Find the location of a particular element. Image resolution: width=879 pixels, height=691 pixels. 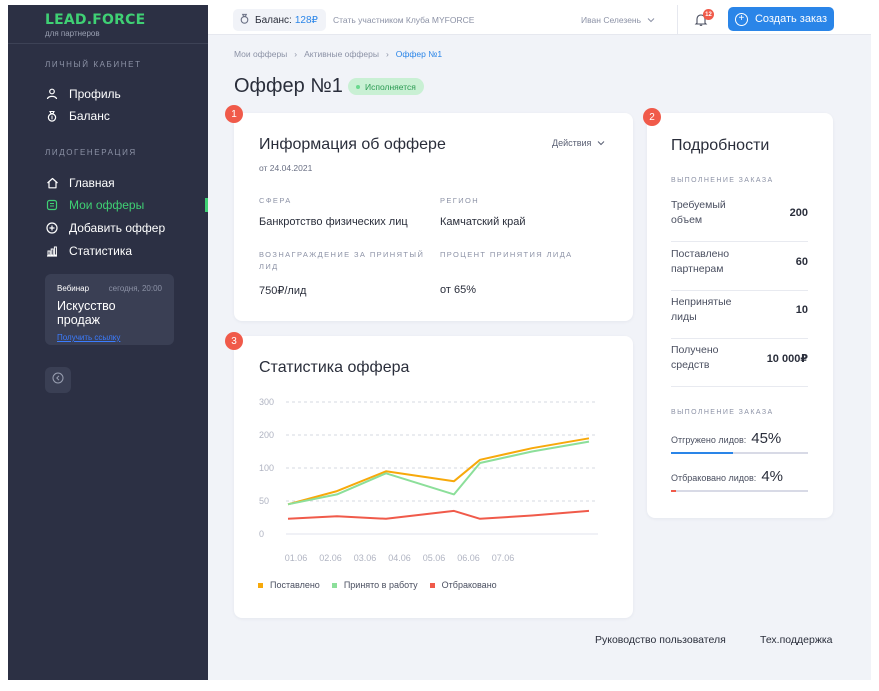

detail-row: Поставлено партнерам 60 is located at coordinates (739, 267).